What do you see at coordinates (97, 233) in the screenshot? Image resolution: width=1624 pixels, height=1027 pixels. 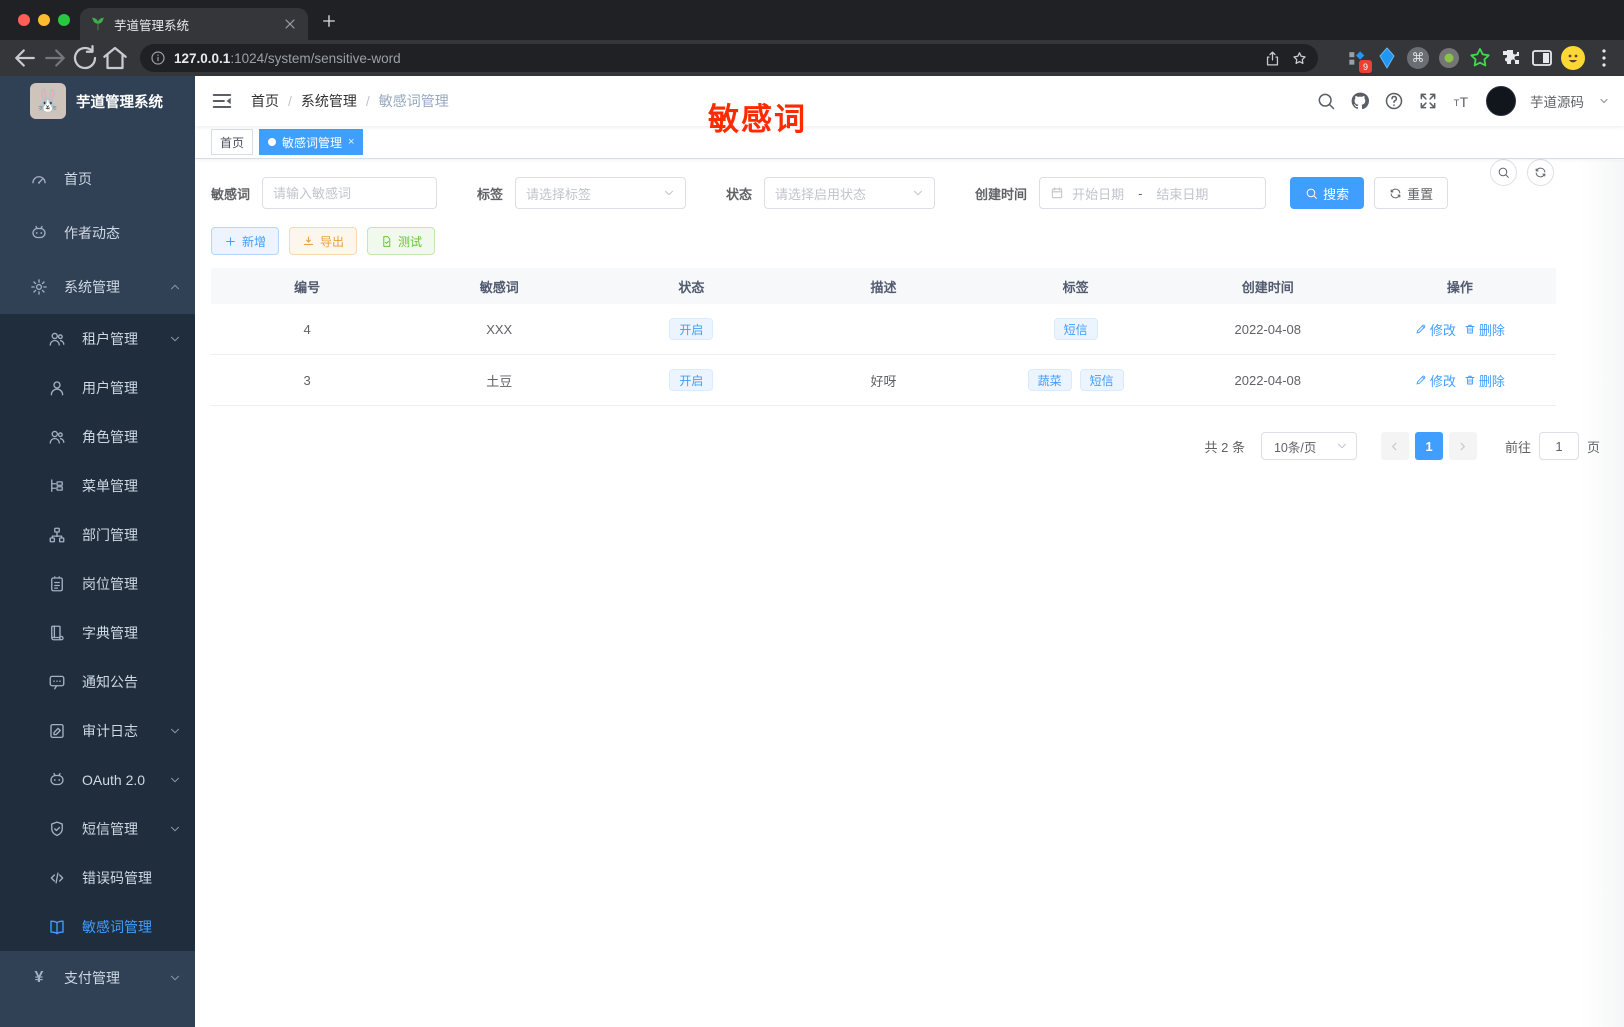 I see `sidebar-item-1: 作者动态` at bounding box center [97, 233].